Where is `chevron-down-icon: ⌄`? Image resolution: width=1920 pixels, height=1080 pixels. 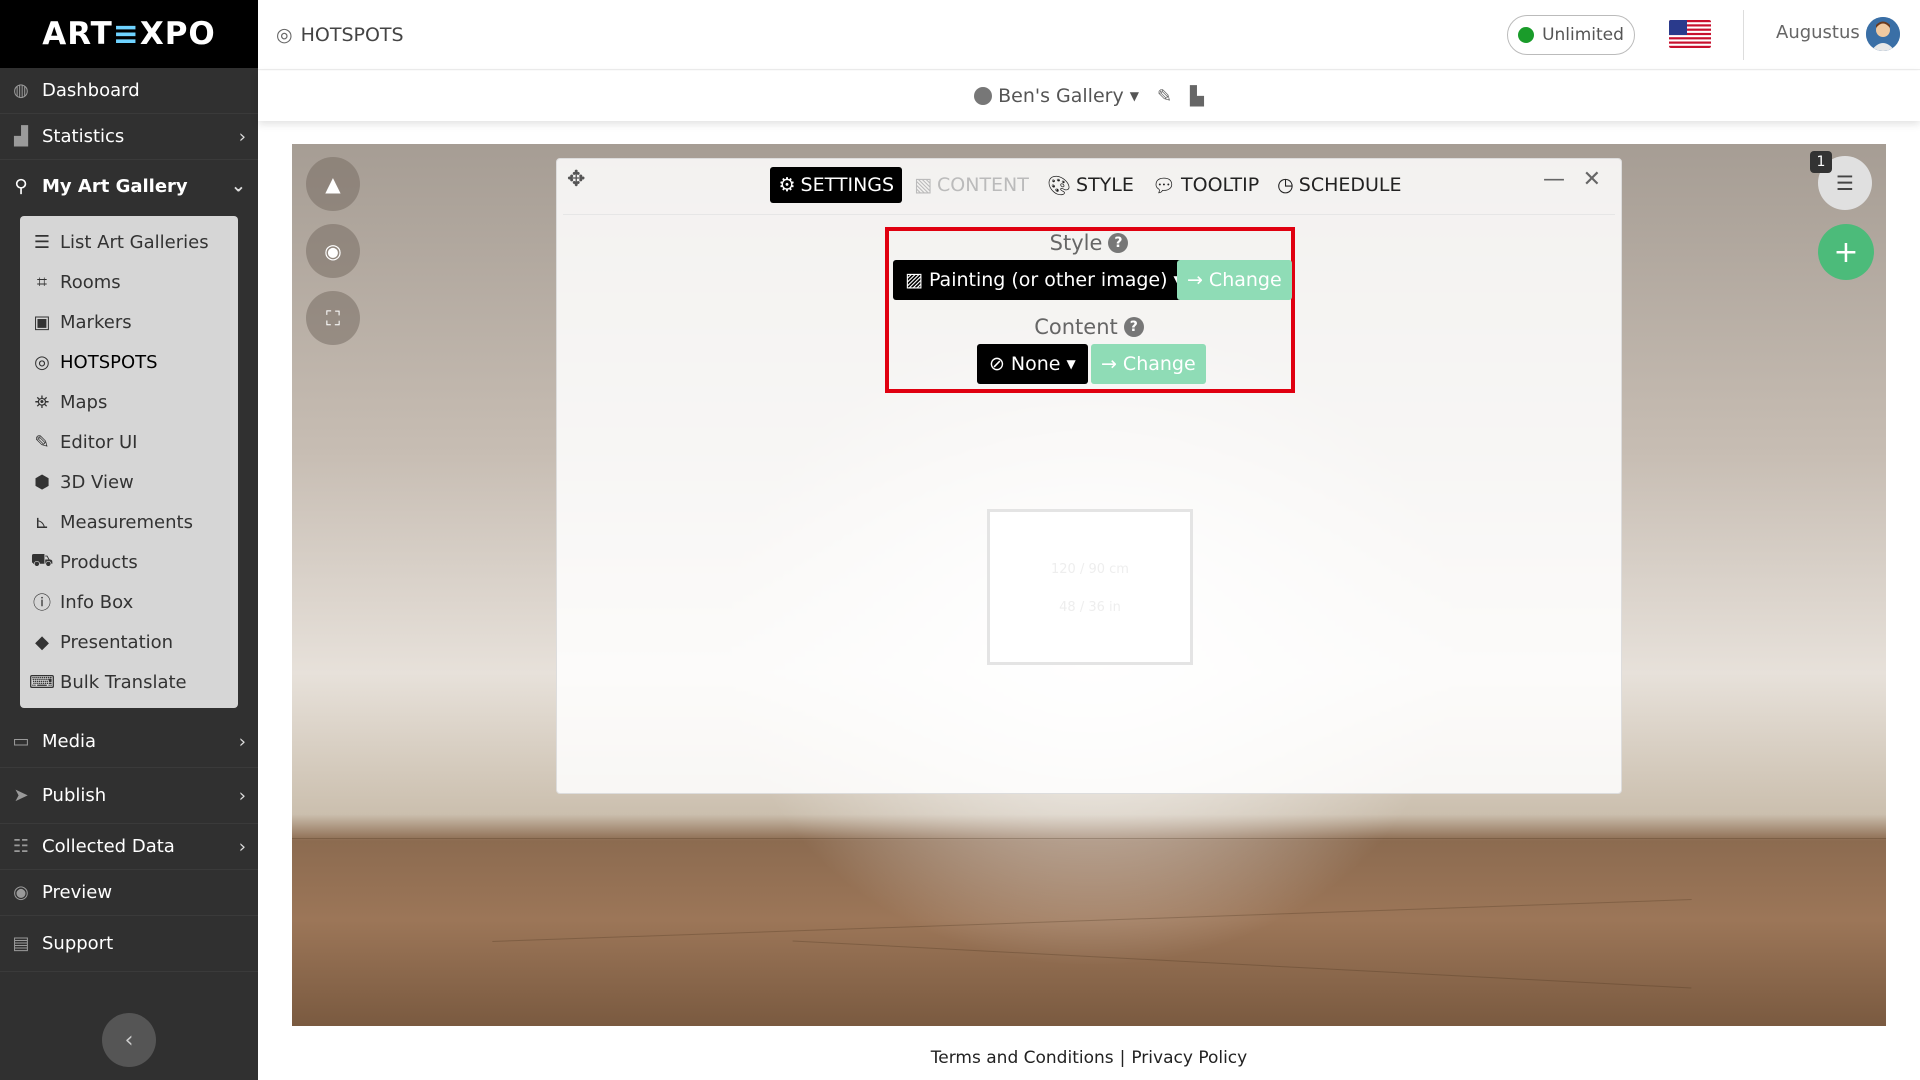 chevron-down-icon: ⌄ is located at coordinates (238, 186).